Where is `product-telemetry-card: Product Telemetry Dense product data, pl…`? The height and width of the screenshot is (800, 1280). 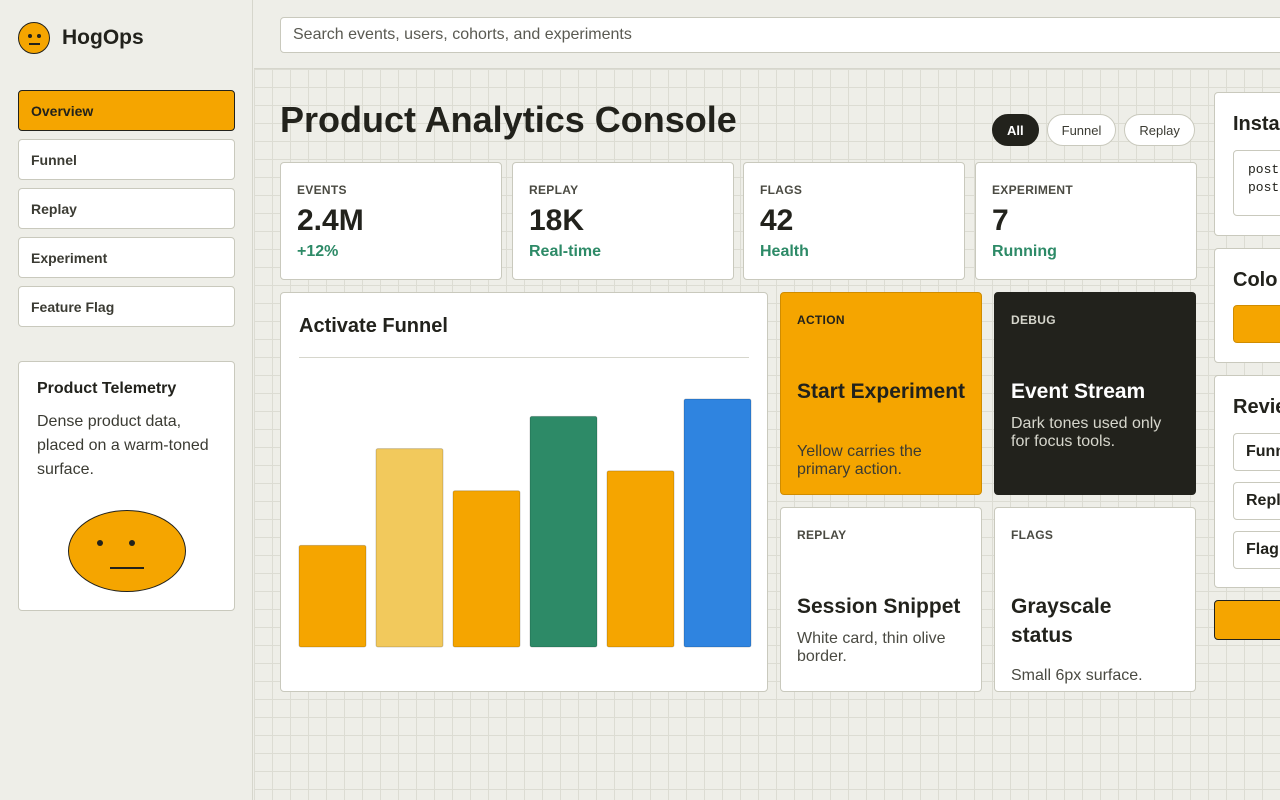
product-telemetry-card: Product Telemetry Dense product data, pl… is located at coordinates (126, 486).